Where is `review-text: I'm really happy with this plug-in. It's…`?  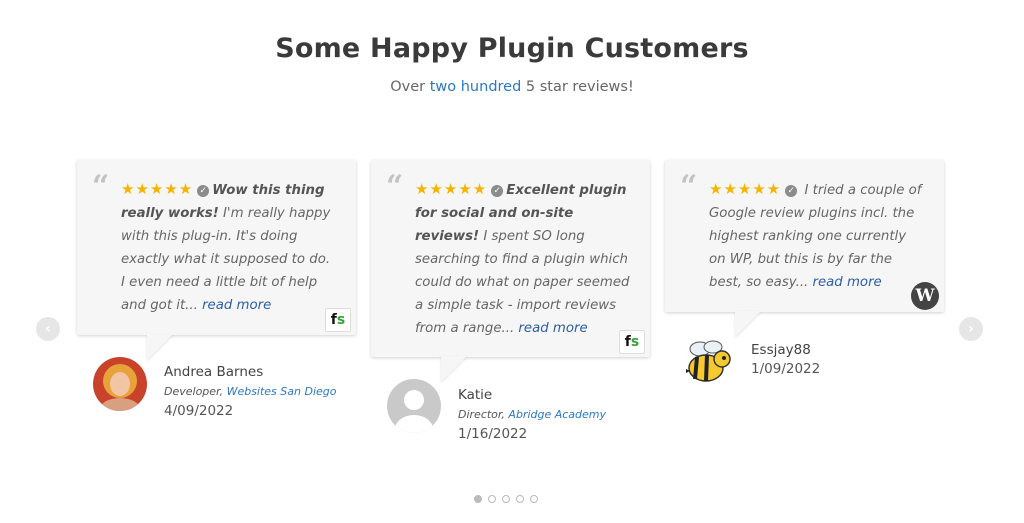
review-text: I'm really happy with this plug-in. It's… is located at coordinates (226, 259).